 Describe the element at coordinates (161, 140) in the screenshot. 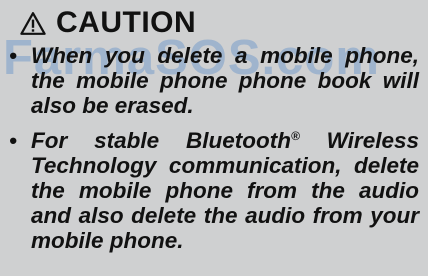

I see `bullet-text-start: For stable Bluetooth` at that location.